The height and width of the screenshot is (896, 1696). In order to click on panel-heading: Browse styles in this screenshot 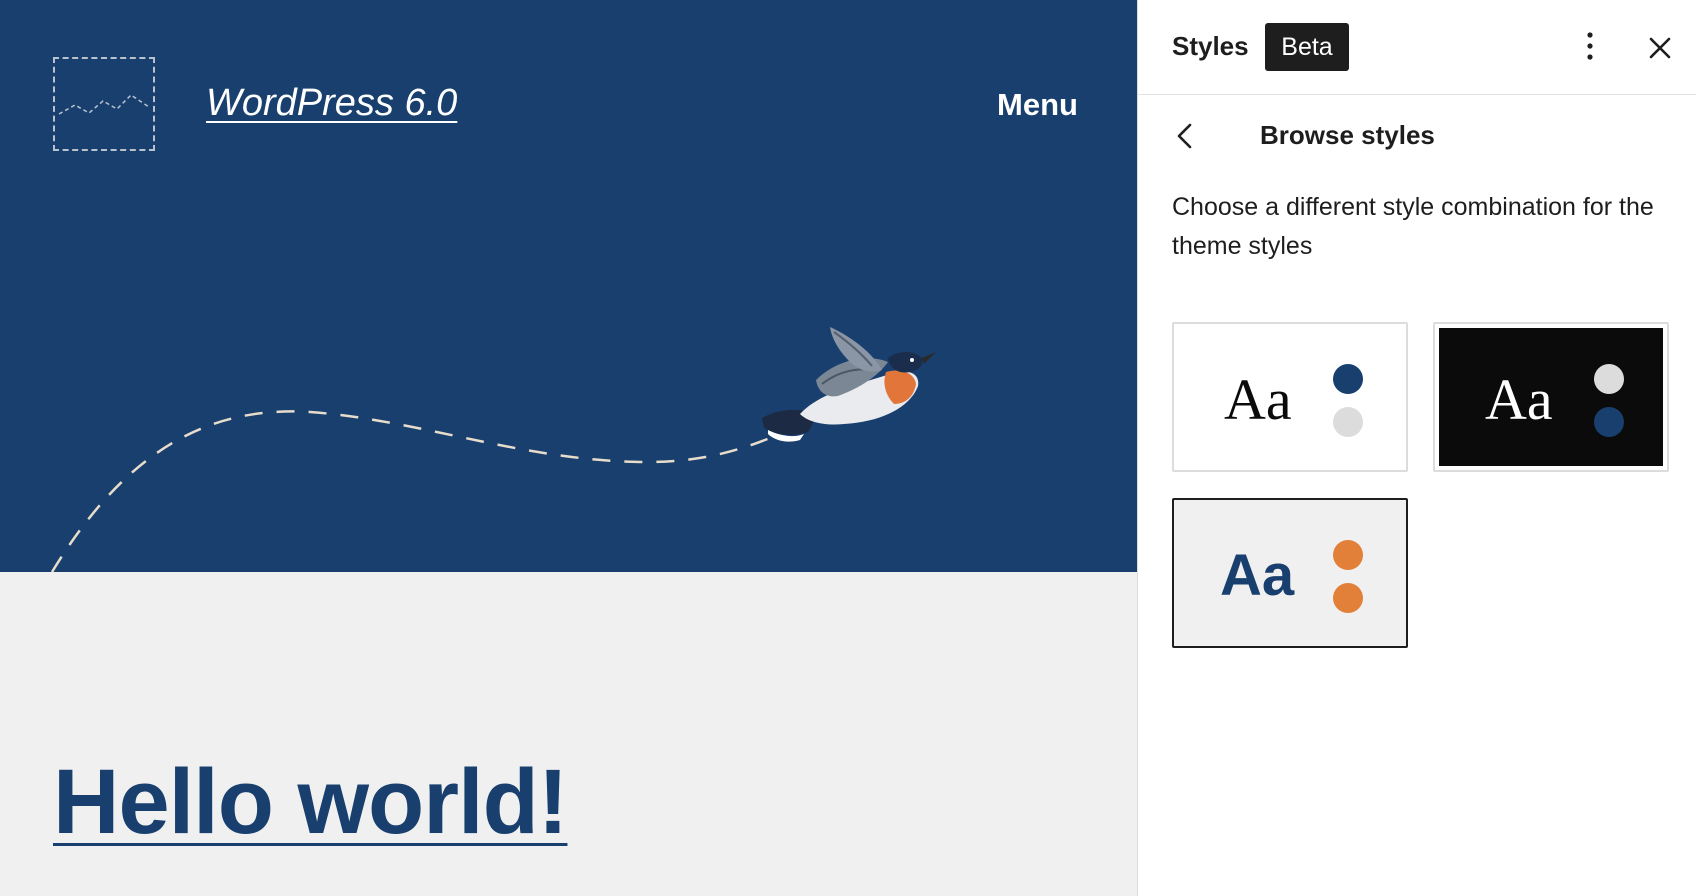, I will do `click(1347, 135)`.